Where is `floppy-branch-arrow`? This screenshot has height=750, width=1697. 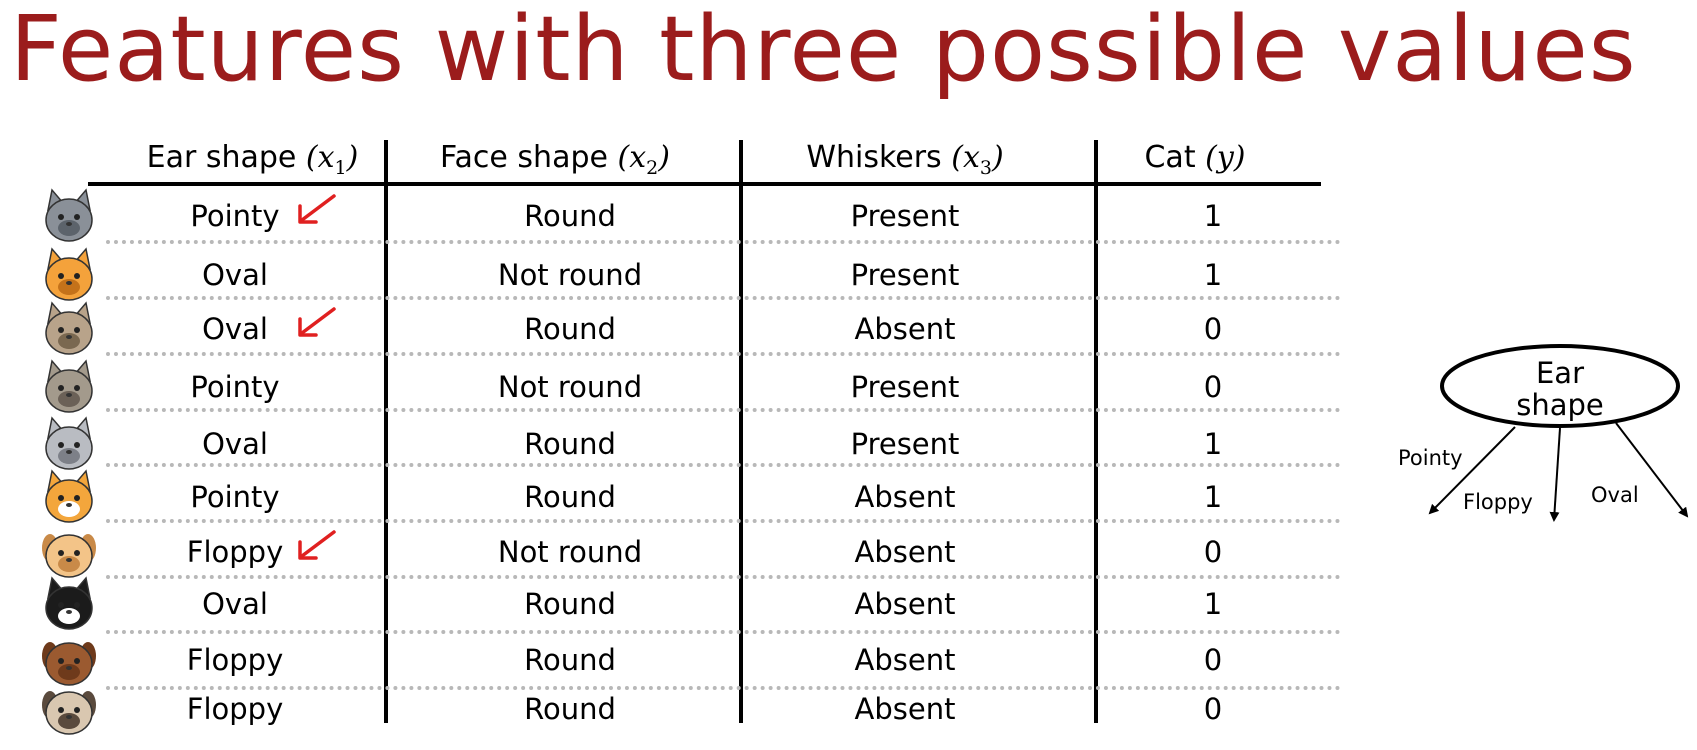
floppy-branch-arrow is located at coordinates (1555, 474).